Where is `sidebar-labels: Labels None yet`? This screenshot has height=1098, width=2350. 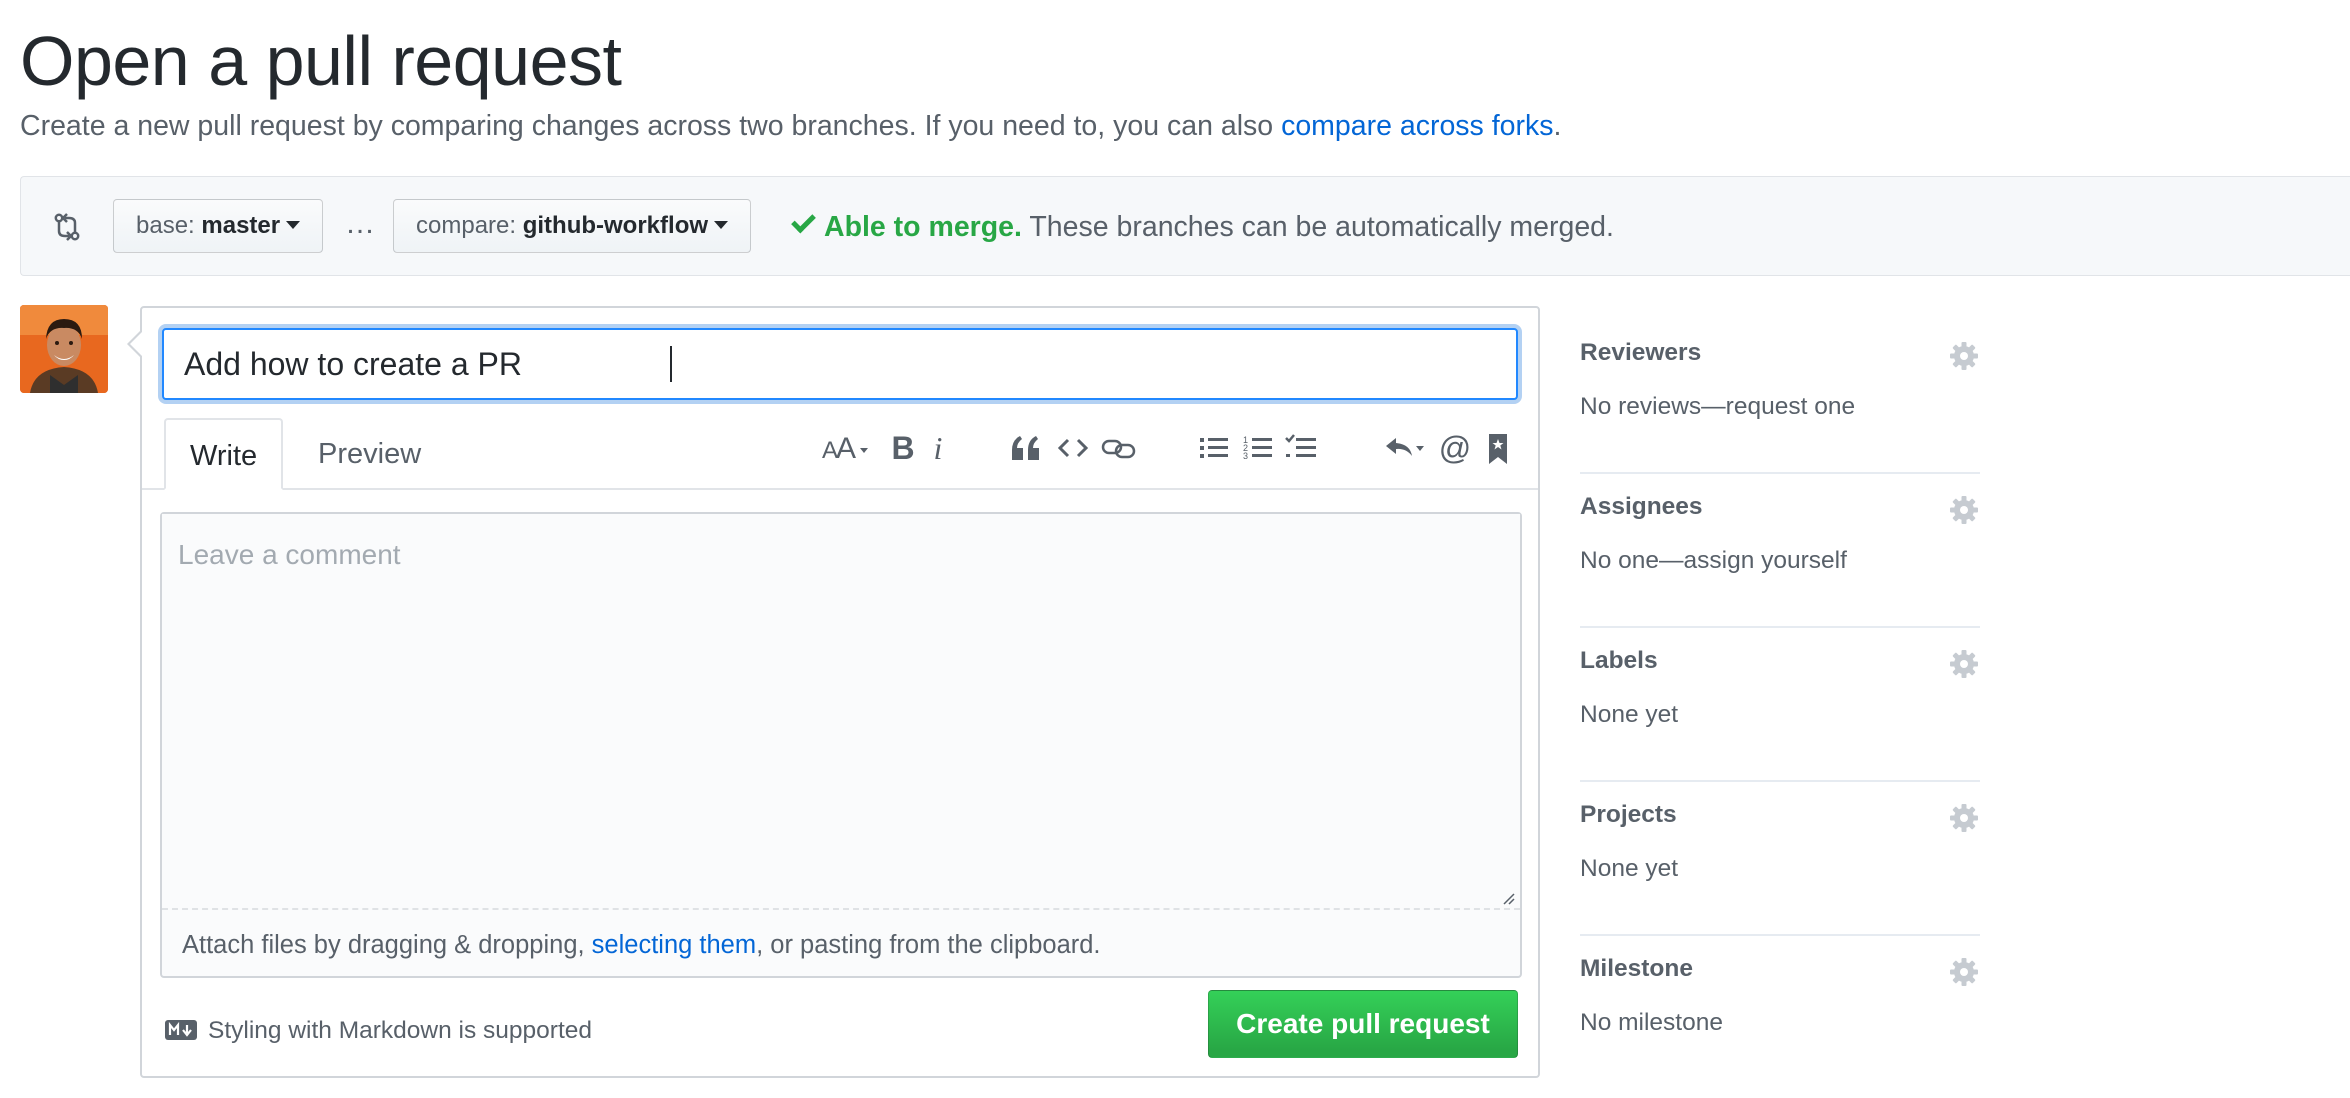 sidebar-labels: Labels None yet is located at coordinates (1780, 705).